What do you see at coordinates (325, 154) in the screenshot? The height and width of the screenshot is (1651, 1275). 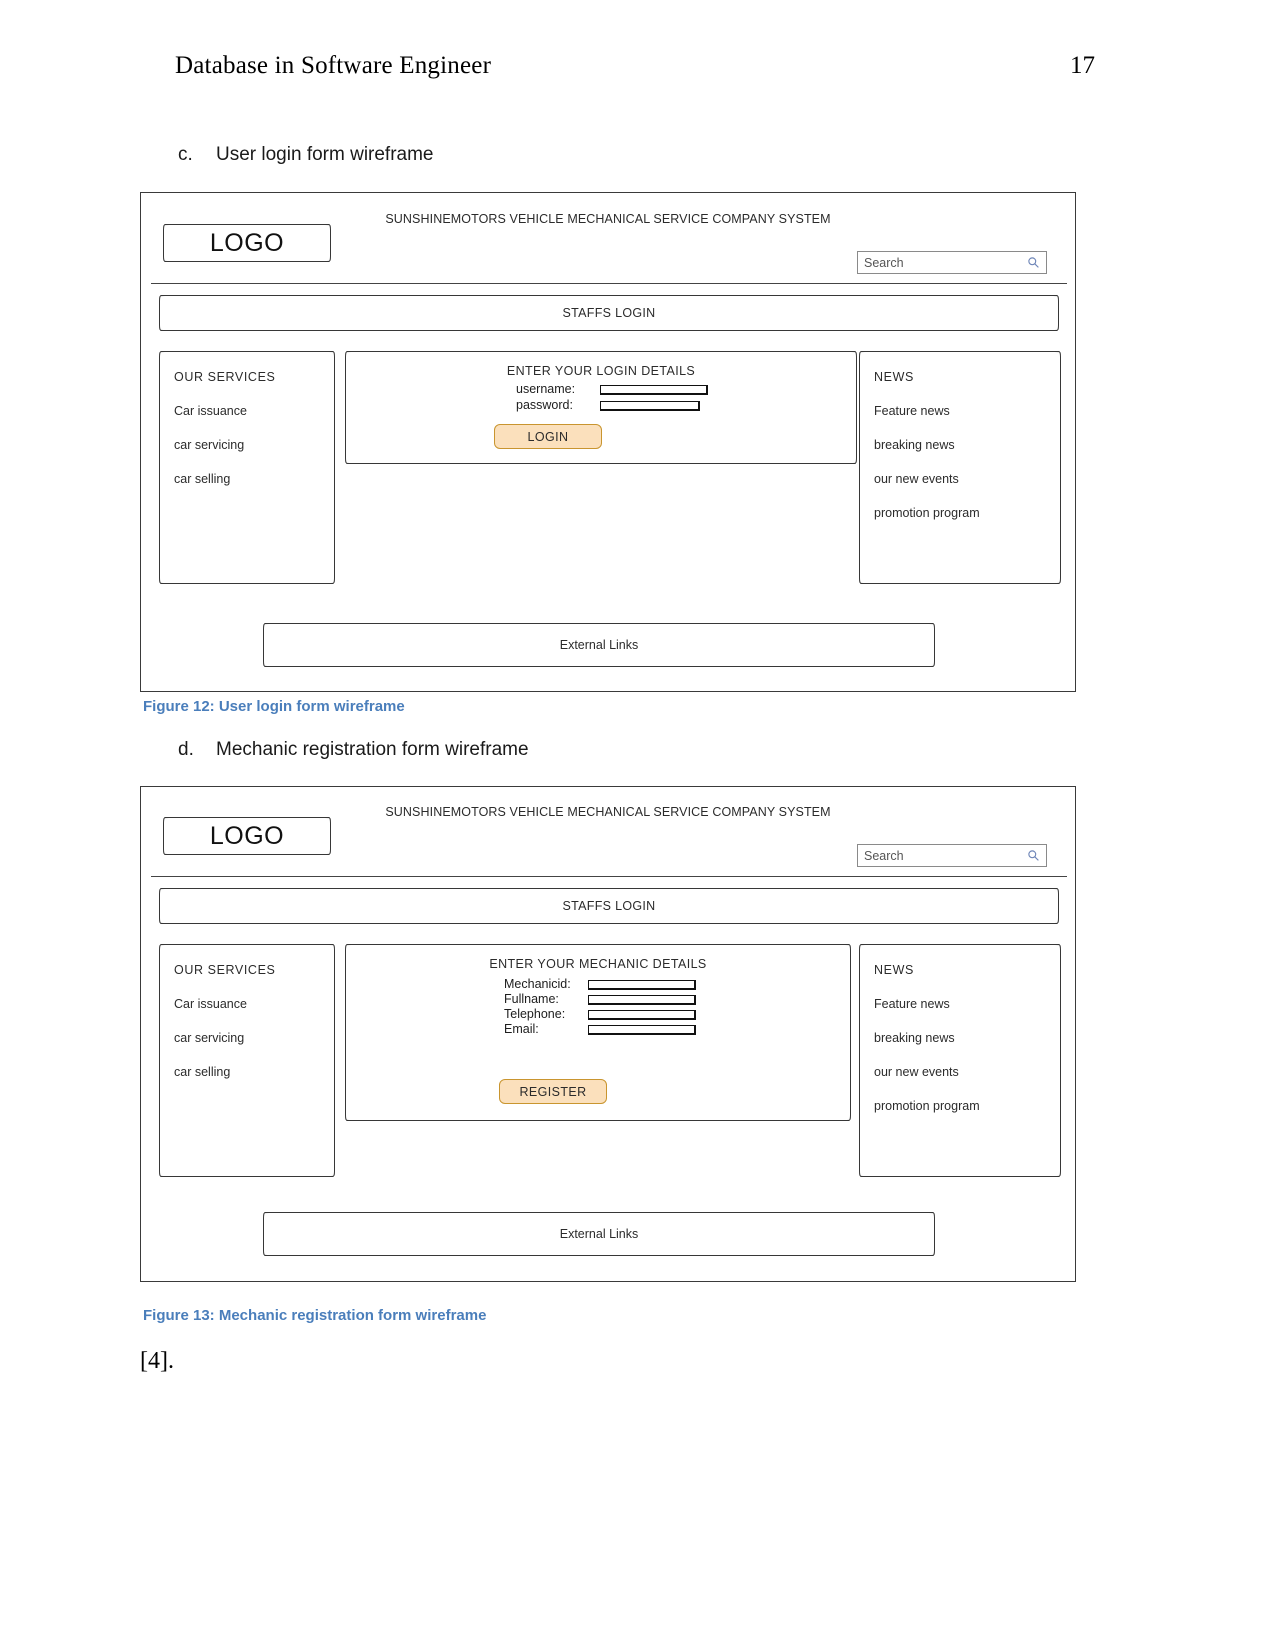 I see `section-title: User login form wireframe` at bounding box center [325, 154].